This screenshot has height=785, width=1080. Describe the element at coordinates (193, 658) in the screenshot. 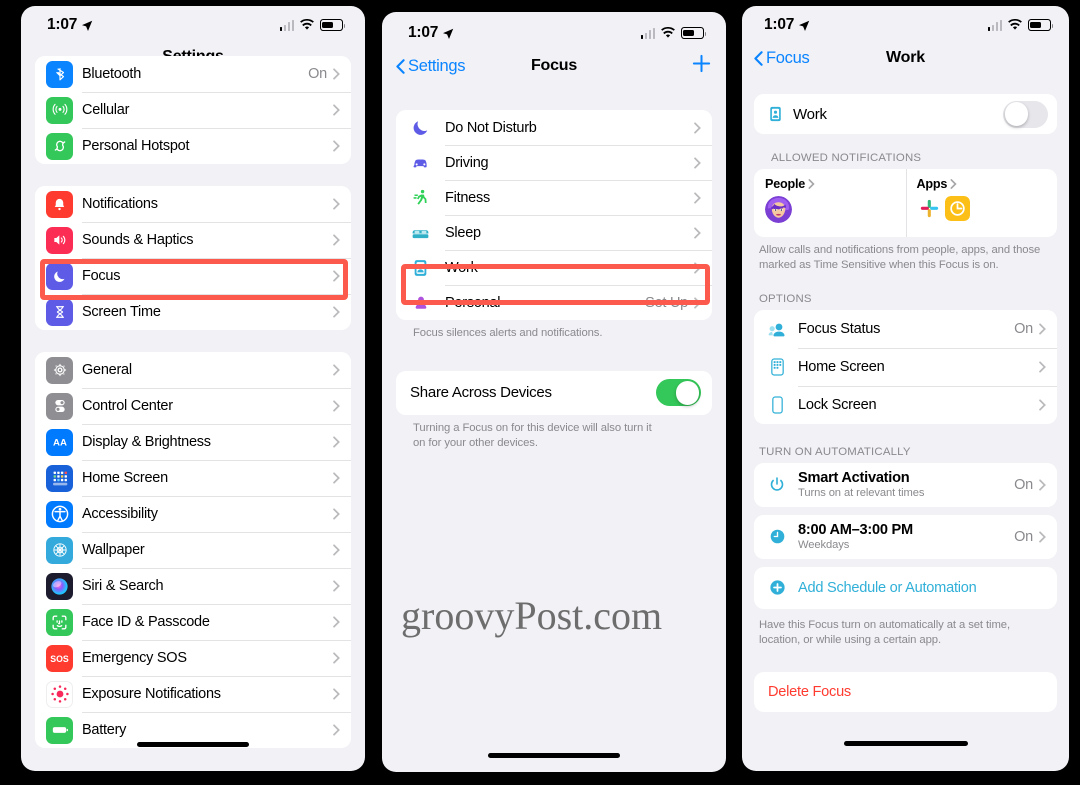

I see `settings-row-emergency-sos: SOS Emergency SOS` at that location.